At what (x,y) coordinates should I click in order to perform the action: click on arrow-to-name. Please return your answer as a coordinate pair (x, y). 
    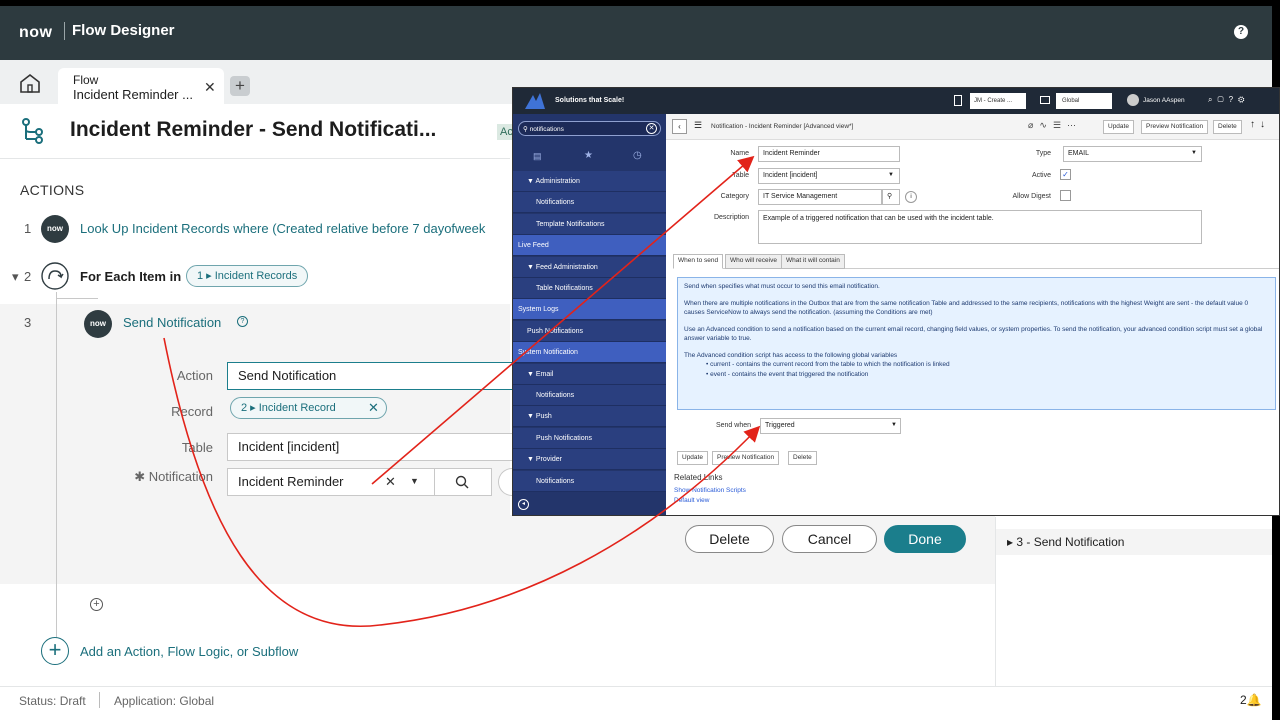
    Looking at the image, I should click on (563, 320).